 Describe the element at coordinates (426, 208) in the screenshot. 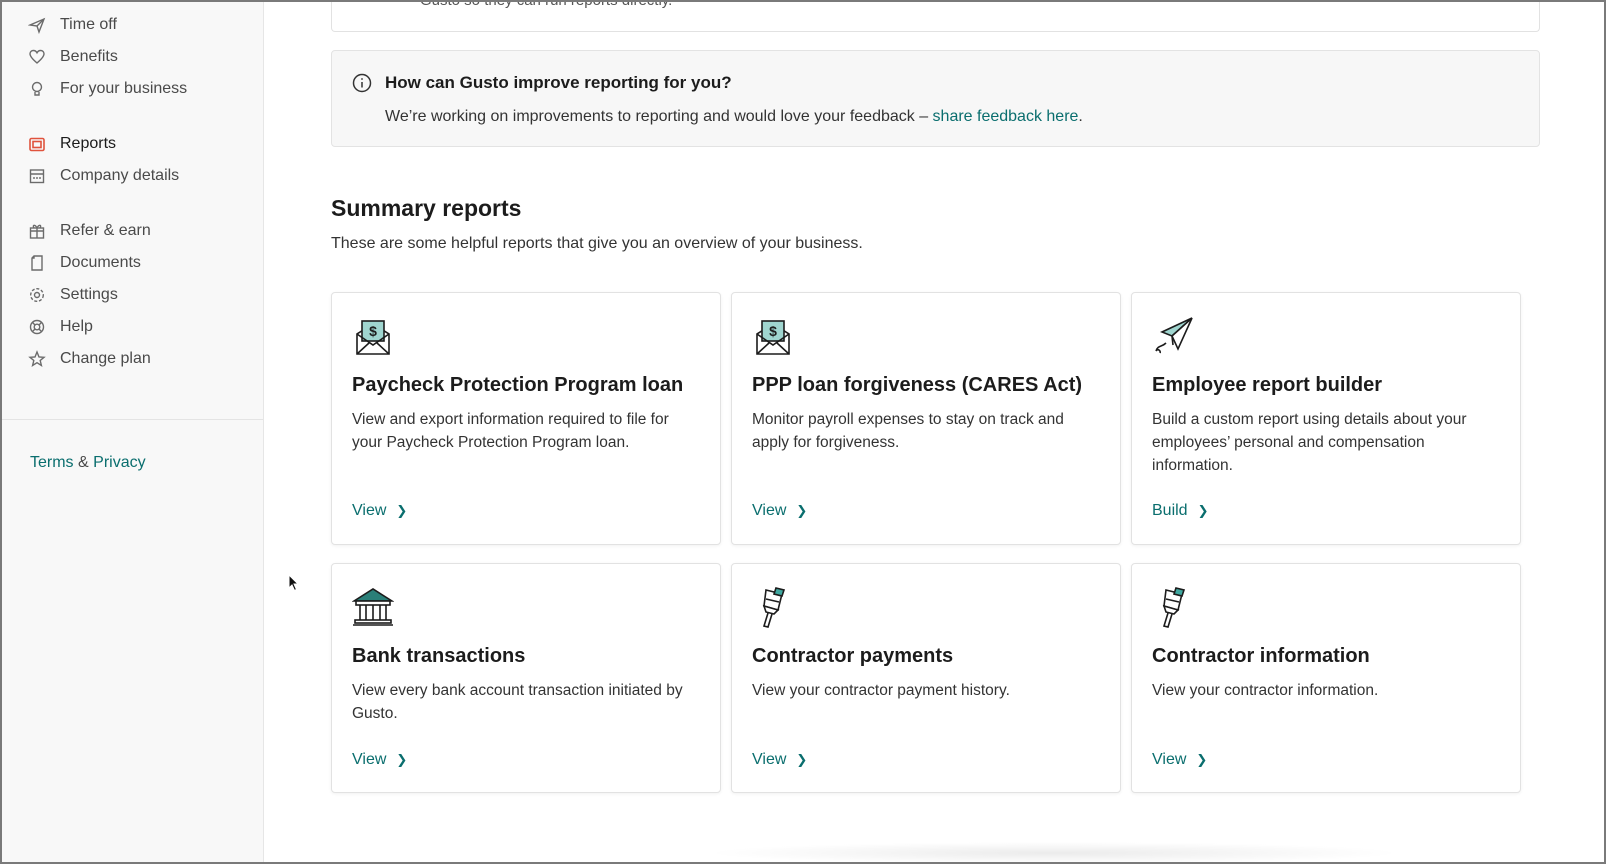

I see `section-title: Summary reports` at that location.